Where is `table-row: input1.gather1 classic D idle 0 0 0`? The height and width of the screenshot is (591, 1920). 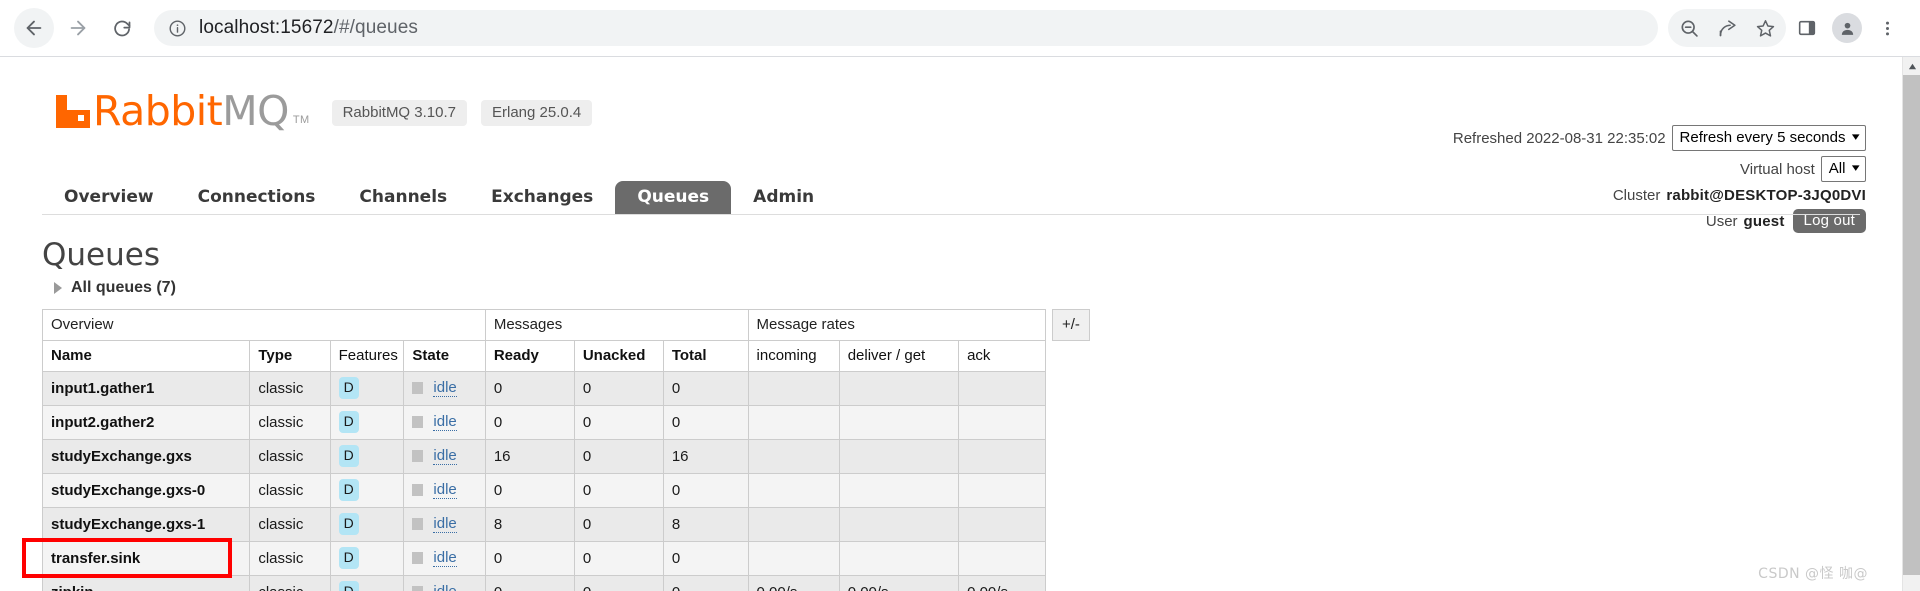
table-row: input1.gather1 classic D idle 0 0 0 is located at coordinates (543, 388).